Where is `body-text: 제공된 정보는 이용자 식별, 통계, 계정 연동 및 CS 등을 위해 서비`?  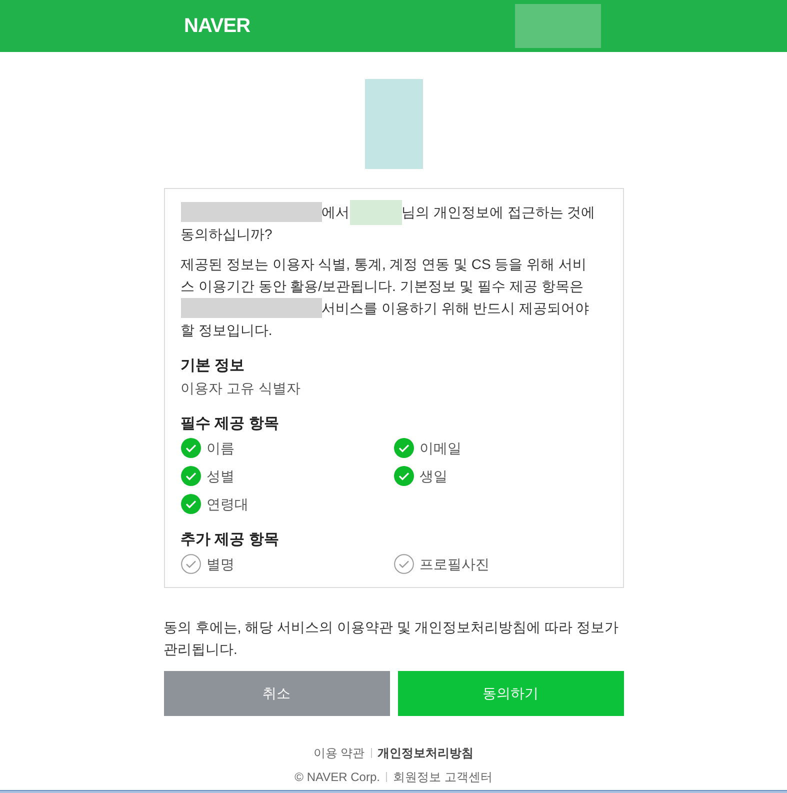
body-text: 제공된 정보는 이용자 식별, 통계, 계정 연동 및 CS 등을 위해 서비 is located at coordinates (383, 264).